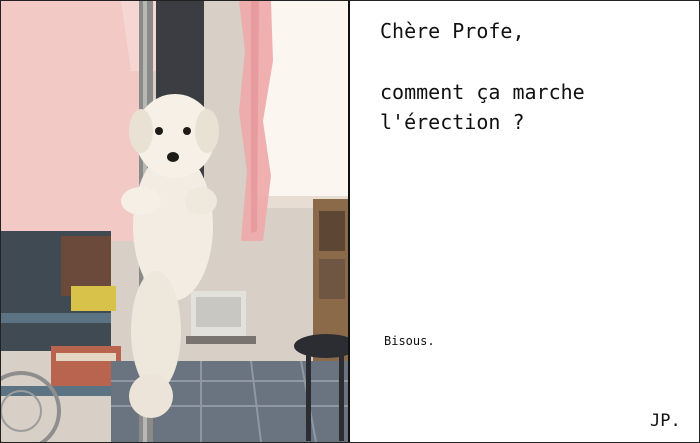  Describe the element at coordinates (482, 107) in the screenshot. I see `question-text: comment ça marche l'érection ?` at that location.